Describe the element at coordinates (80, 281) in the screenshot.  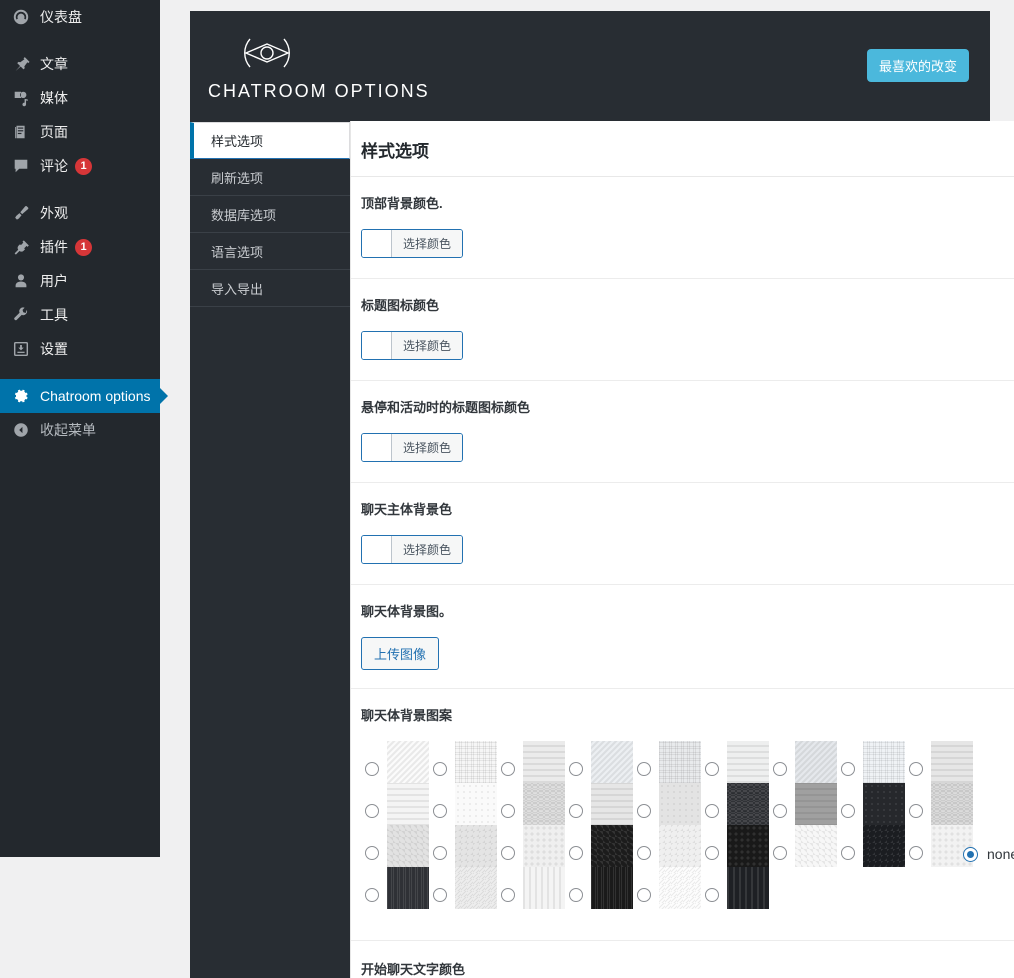
I see `sidebar-item-7: 用户` at that location.